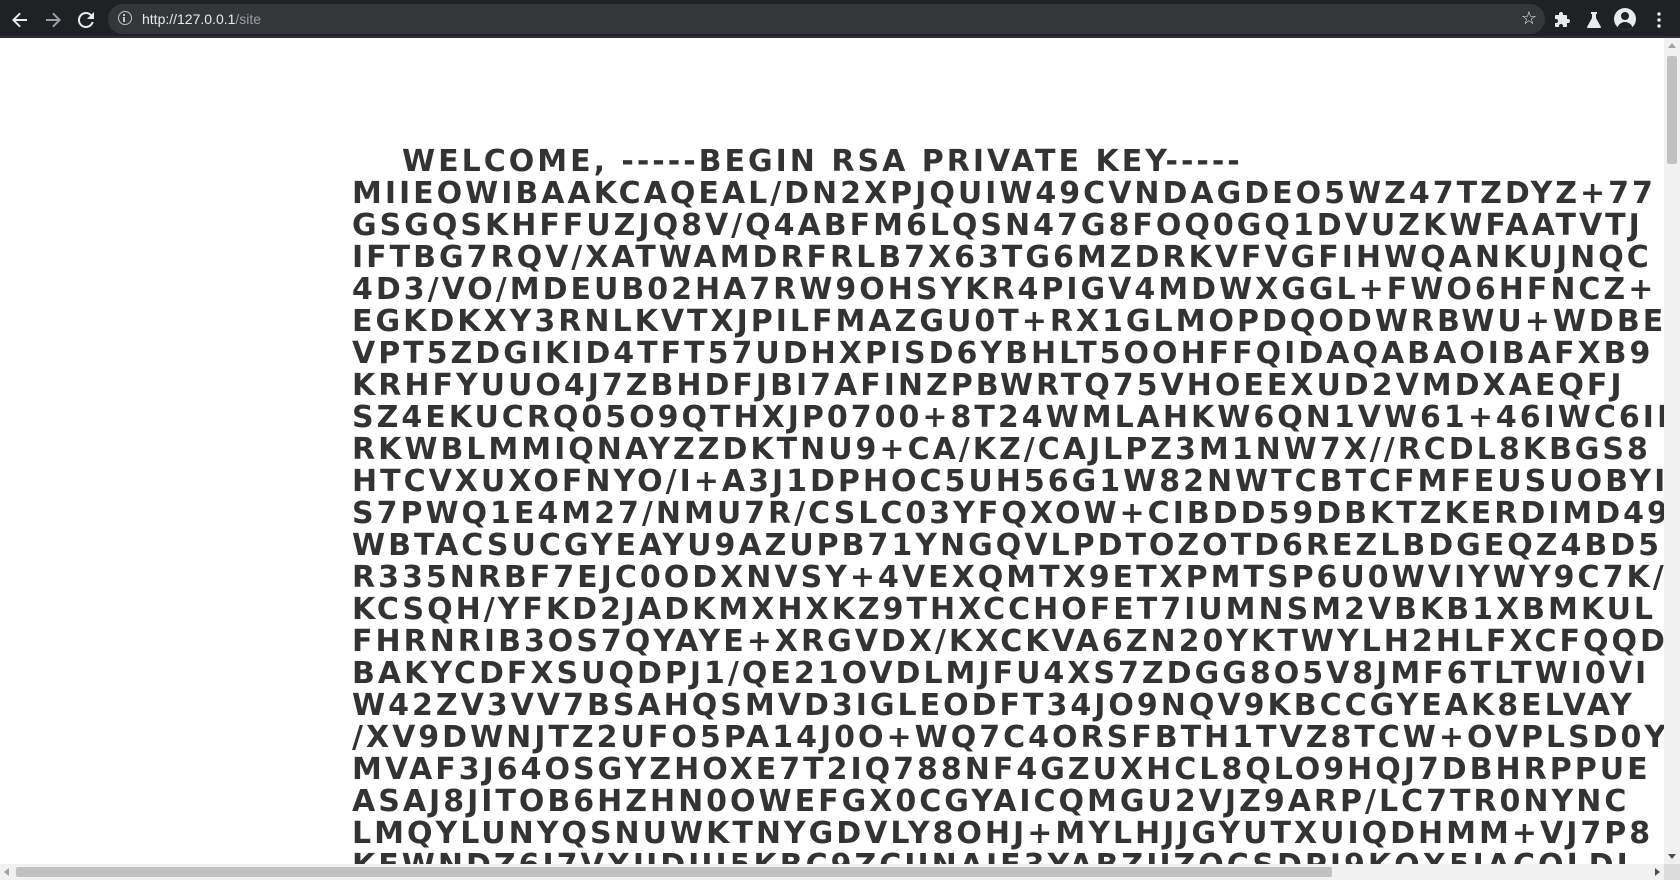 The height and width of the screenshot is (880, 1680). I want to click on vertical-scrollbar, so click(1672, 451).